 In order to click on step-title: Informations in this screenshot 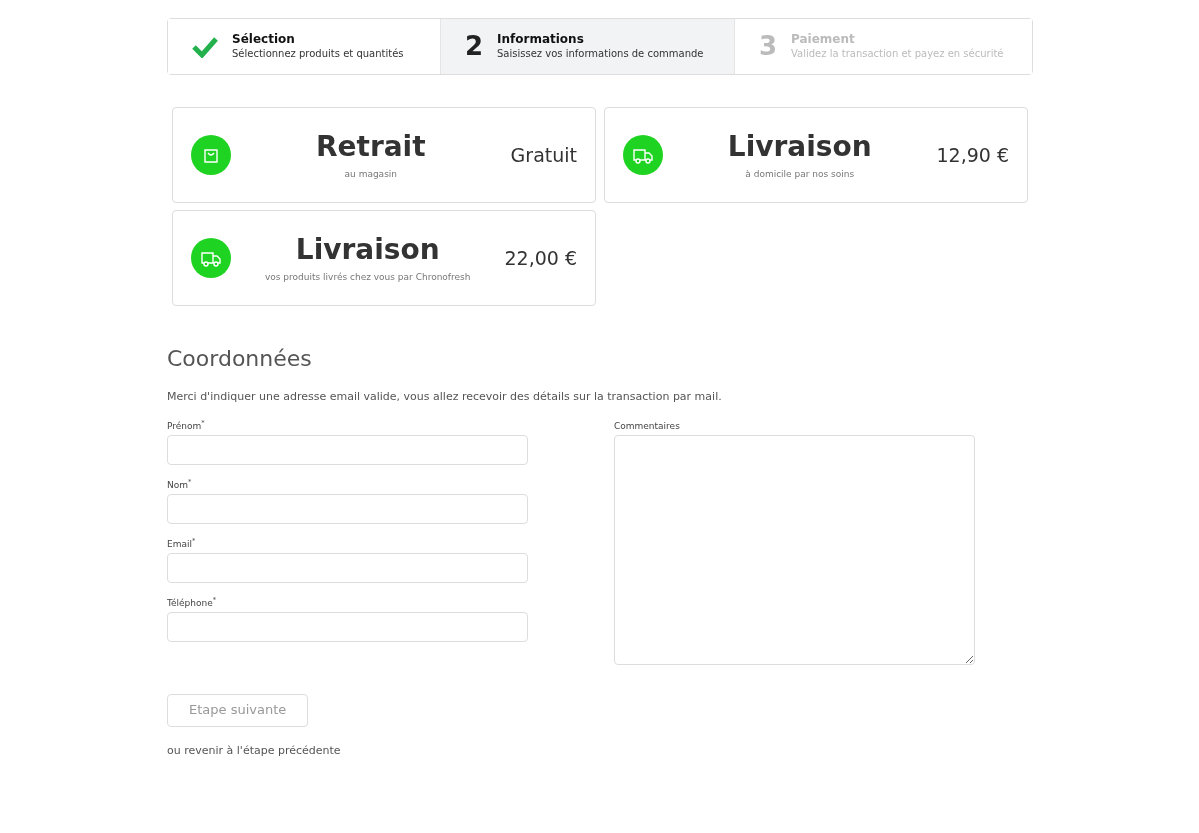, I will do `click(541, 39)`.